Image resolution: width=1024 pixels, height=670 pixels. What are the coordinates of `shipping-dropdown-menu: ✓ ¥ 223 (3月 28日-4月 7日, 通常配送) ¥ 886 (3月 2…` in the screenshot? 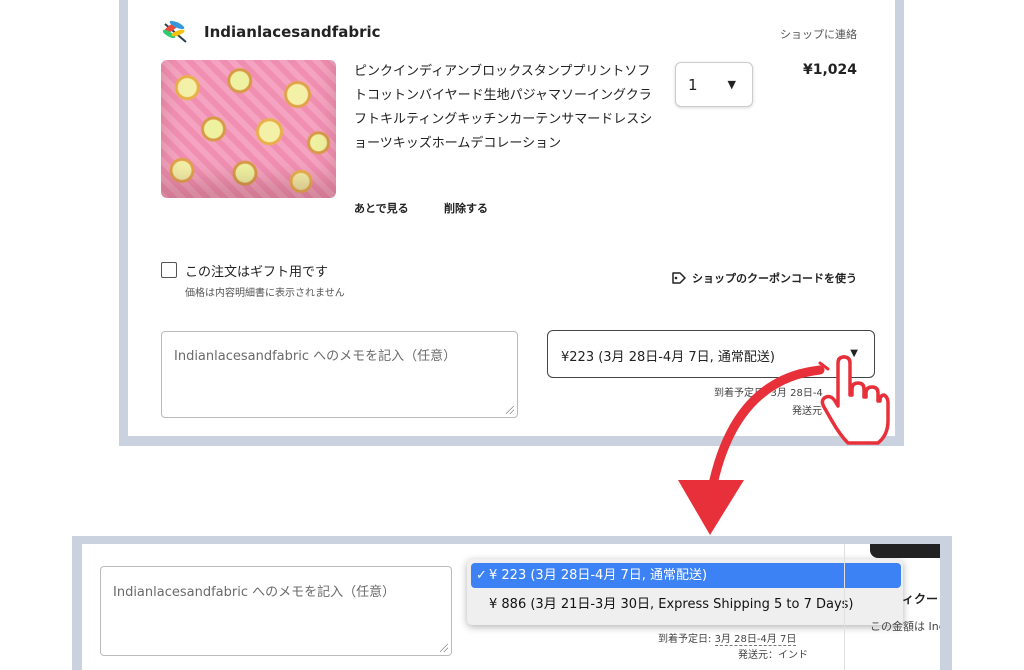 It's located at (685, 592).